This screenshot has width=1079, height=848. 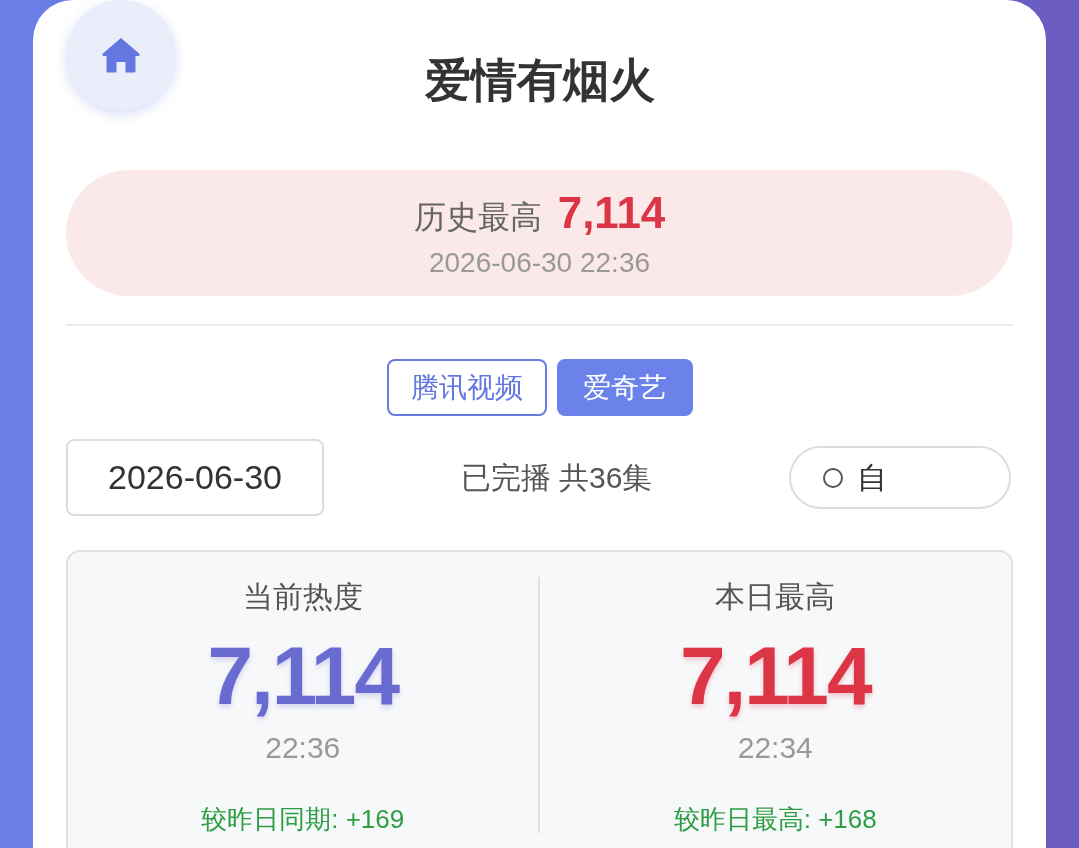 I want to click on record-value: 7,114, so click(x=611, y=213).